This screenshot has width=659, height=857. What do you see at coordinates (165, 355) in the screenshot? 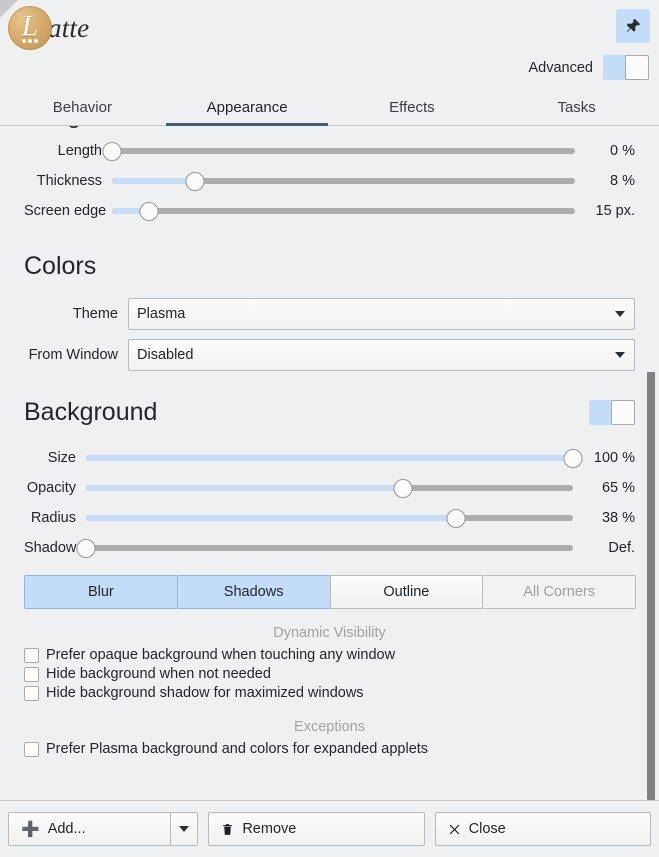
I see `combo-value-from-window: Disabled` at bounding box center [165, 355].